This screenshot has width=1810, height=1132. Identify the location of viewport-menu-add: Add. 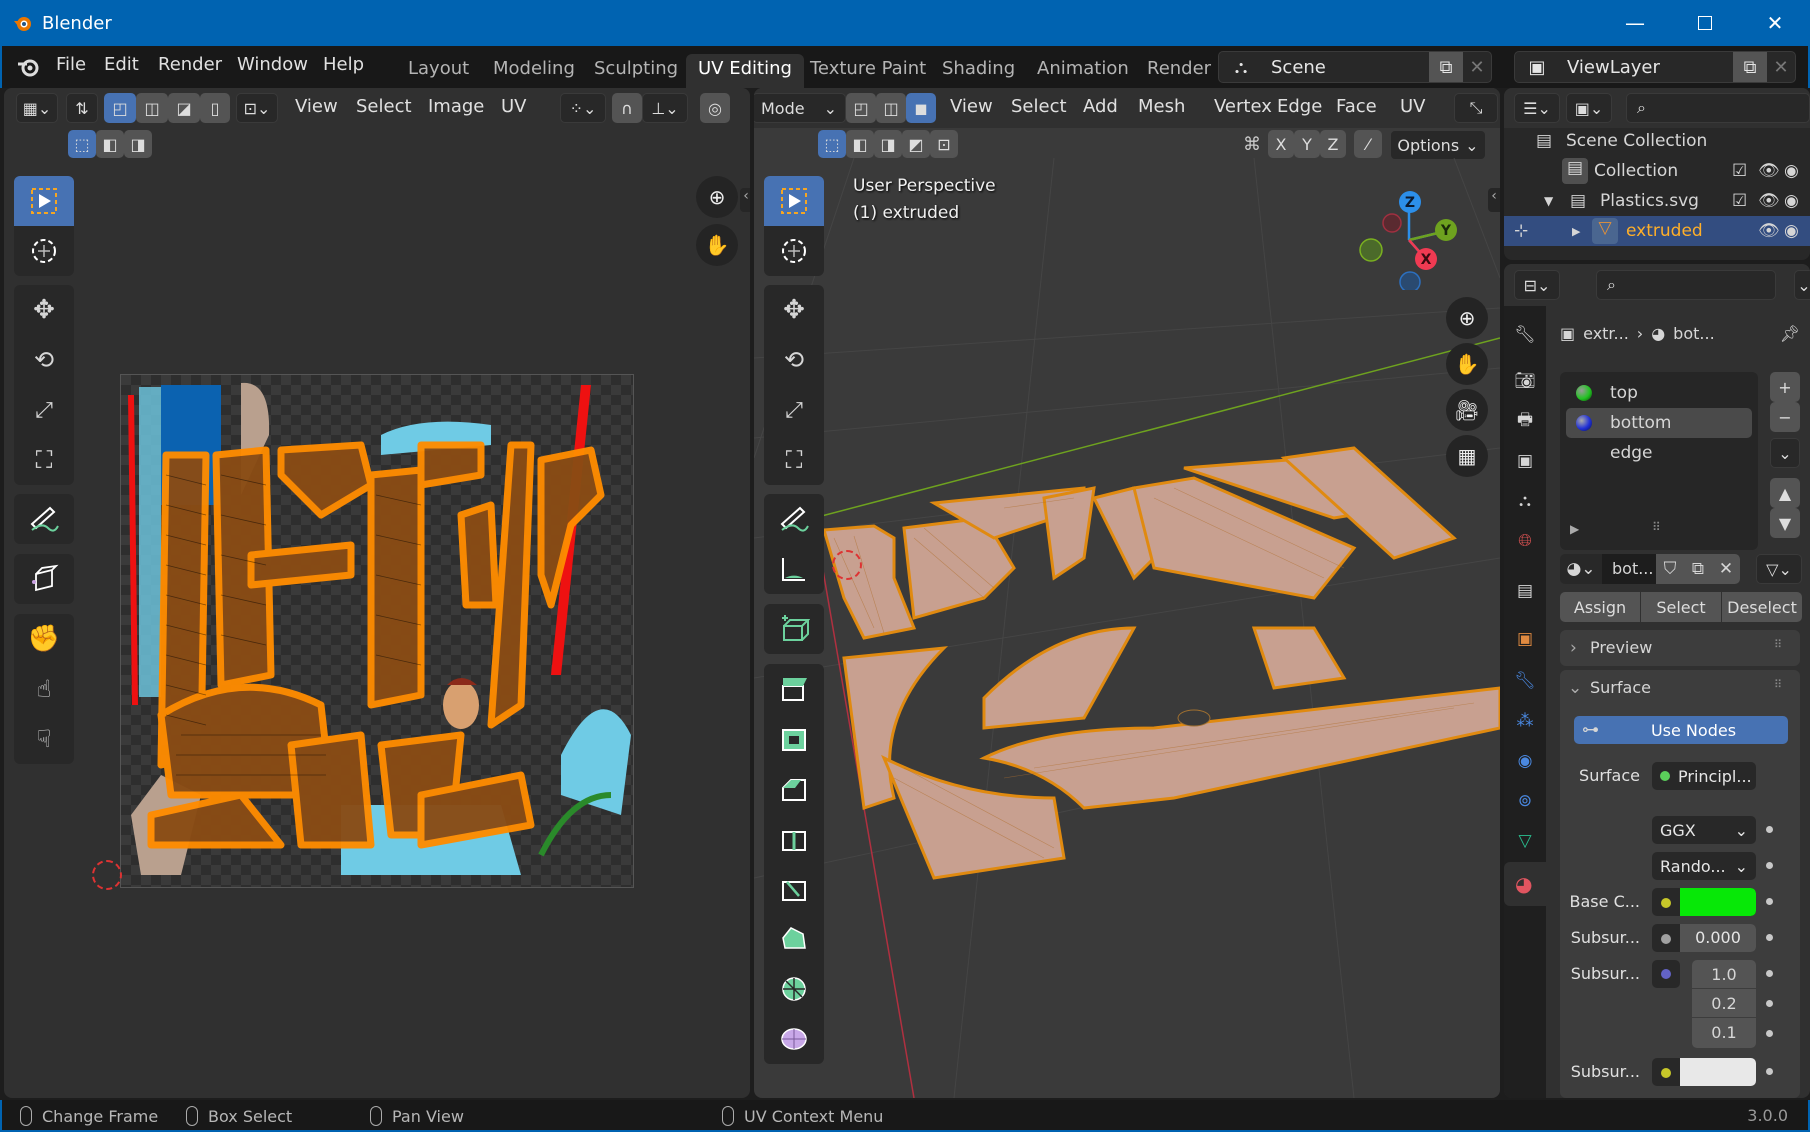
(1100, 106).